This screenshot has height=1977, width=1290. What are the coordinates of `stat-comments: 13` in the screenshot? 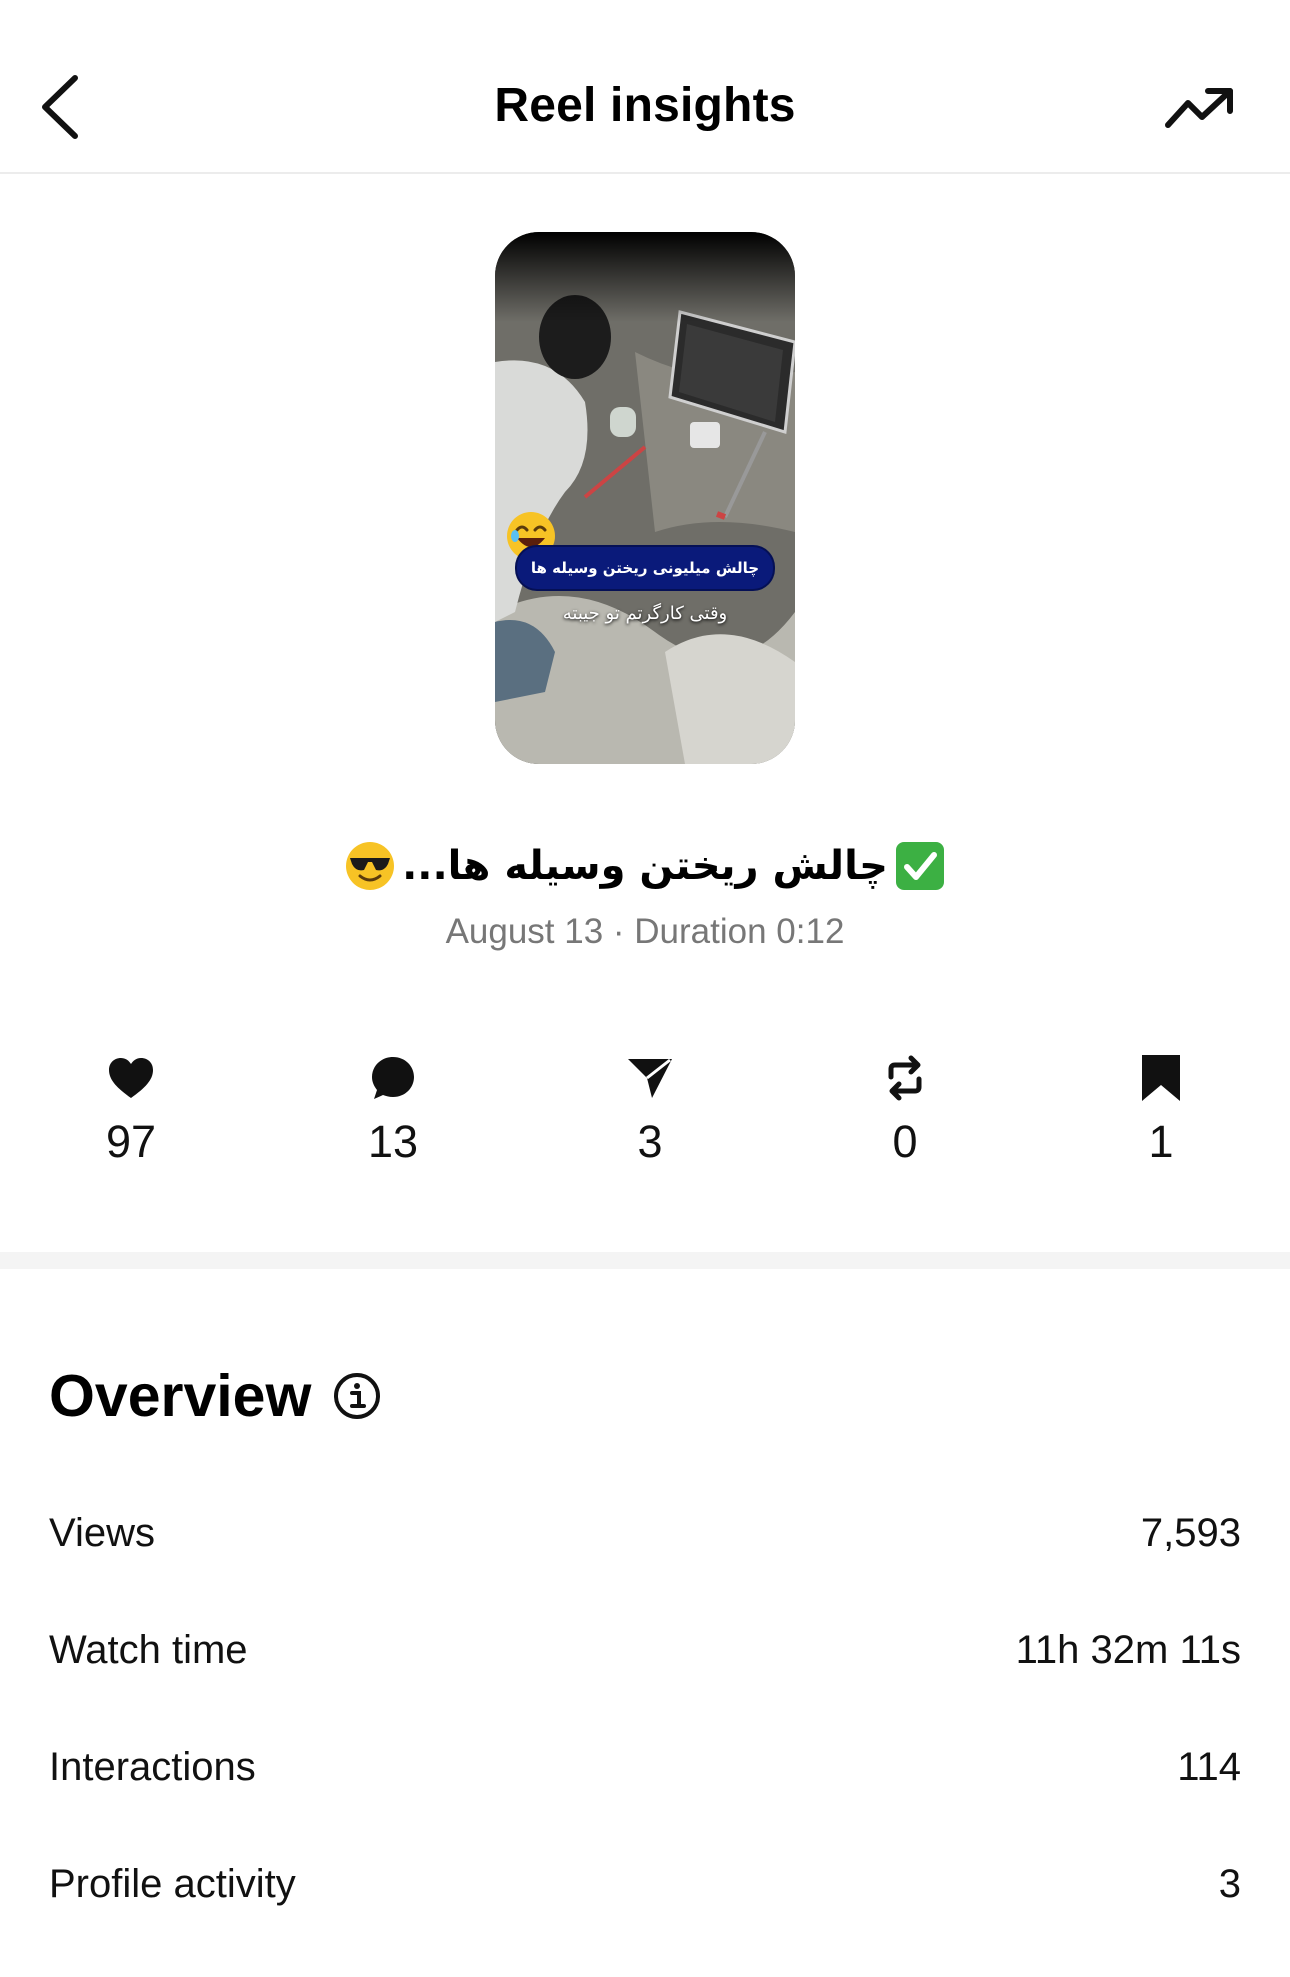 It's located at (393, 1109).